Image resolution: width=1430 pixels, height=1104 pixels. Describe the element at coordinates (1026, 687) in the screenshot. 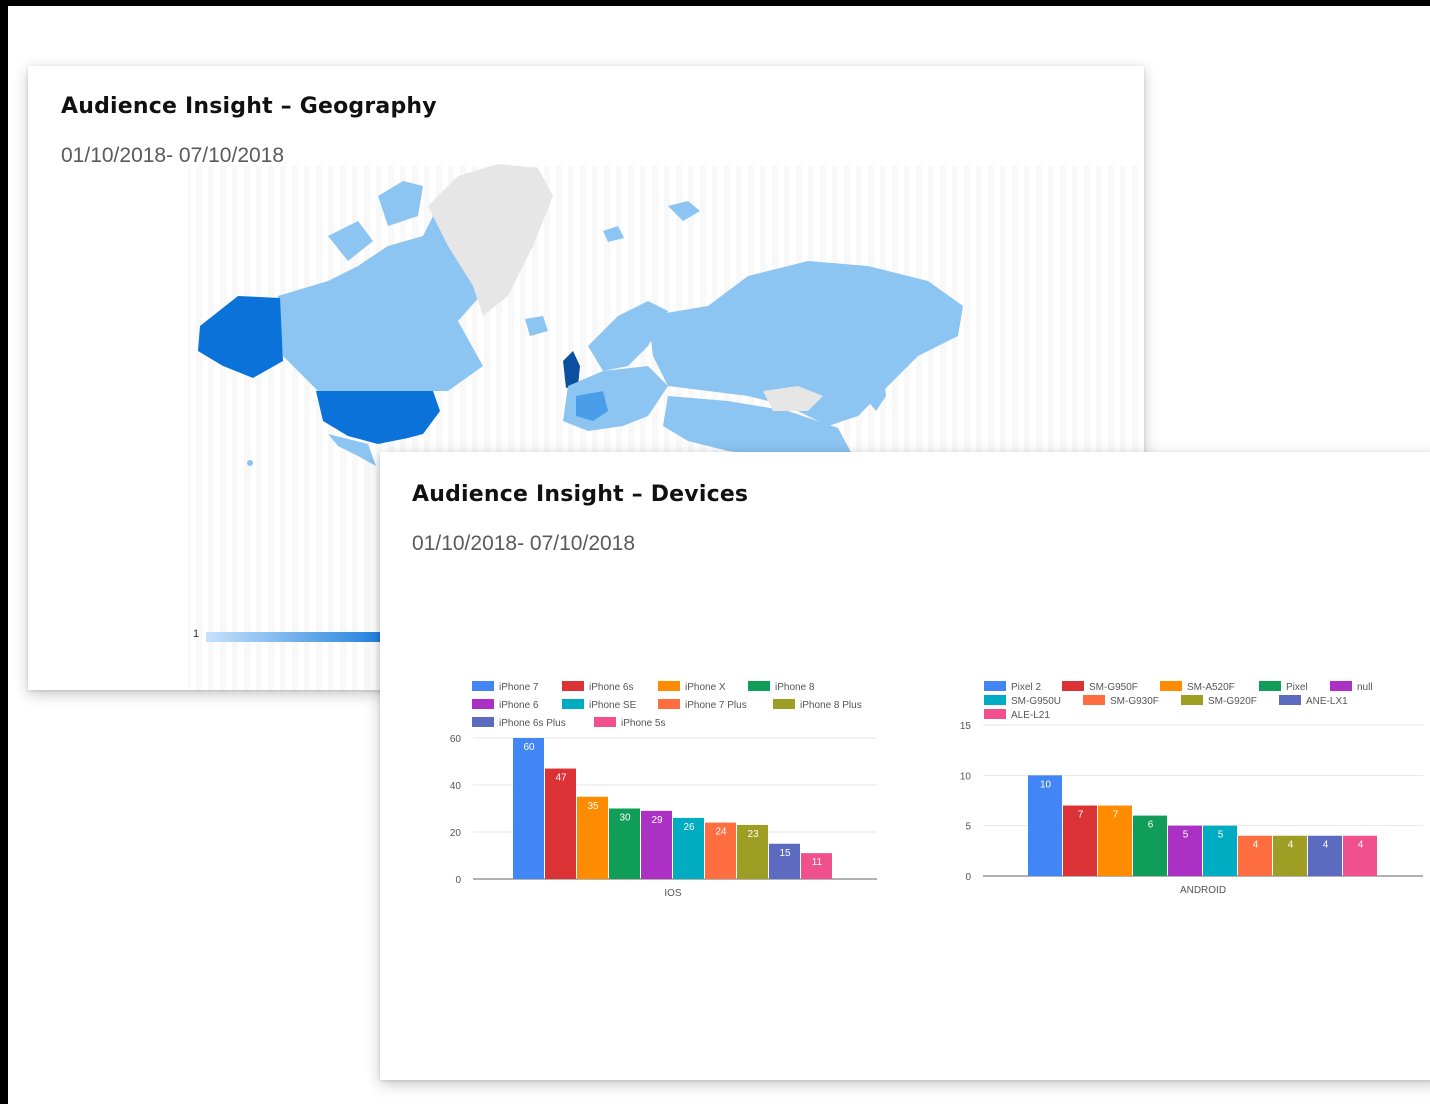

I see `legend-label: Pixel 2` at that location.